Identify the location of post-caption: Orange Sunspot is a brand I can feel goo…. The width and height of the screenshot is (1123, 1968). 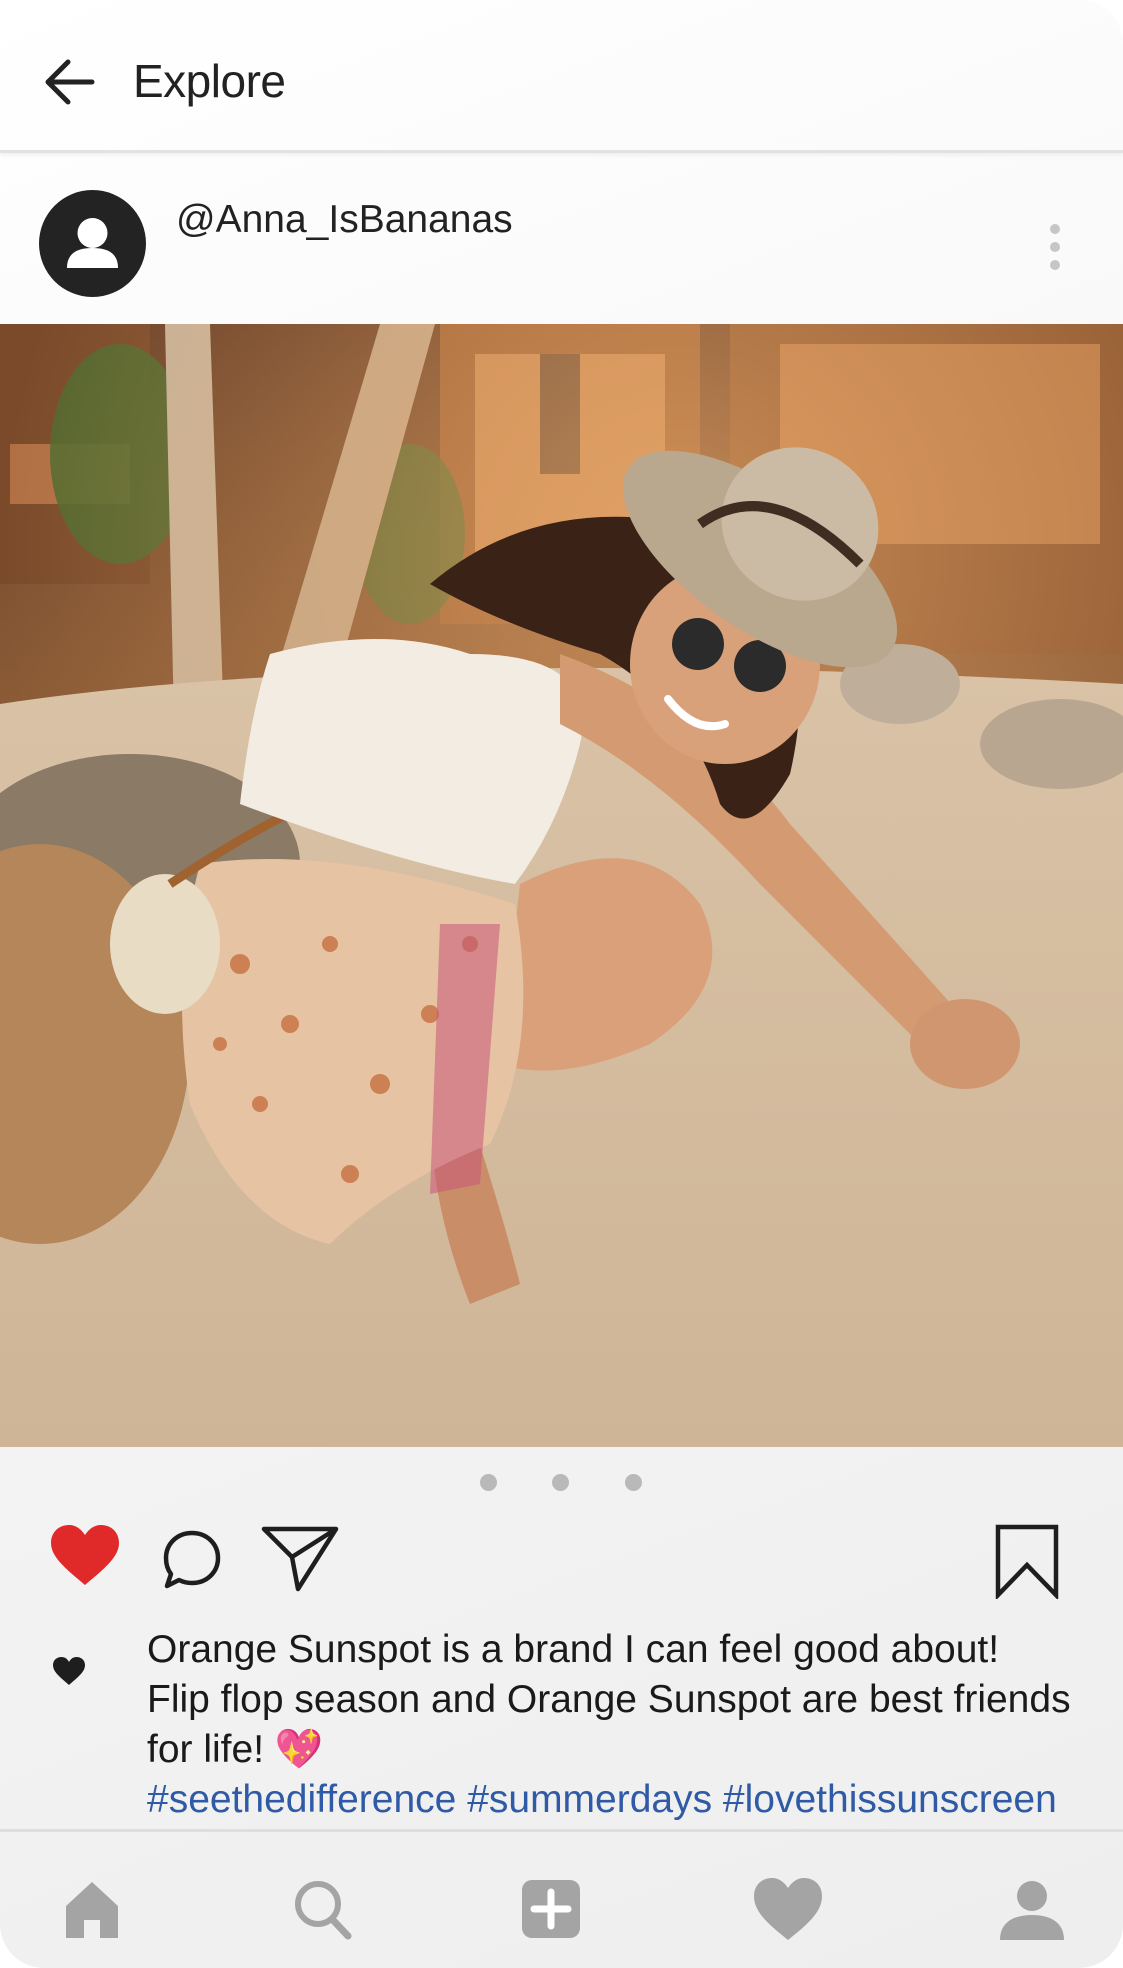
(622, 1725).